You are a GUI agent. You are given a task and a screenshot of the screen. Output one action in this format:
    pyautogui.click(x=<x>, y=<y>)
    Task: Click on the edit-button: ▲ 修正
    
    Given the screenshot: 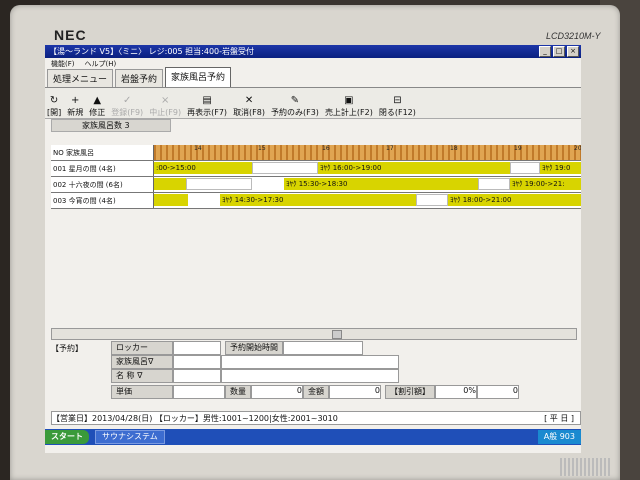 What is the action you would take?
    pyautogui.click(x=97, y=106)
    